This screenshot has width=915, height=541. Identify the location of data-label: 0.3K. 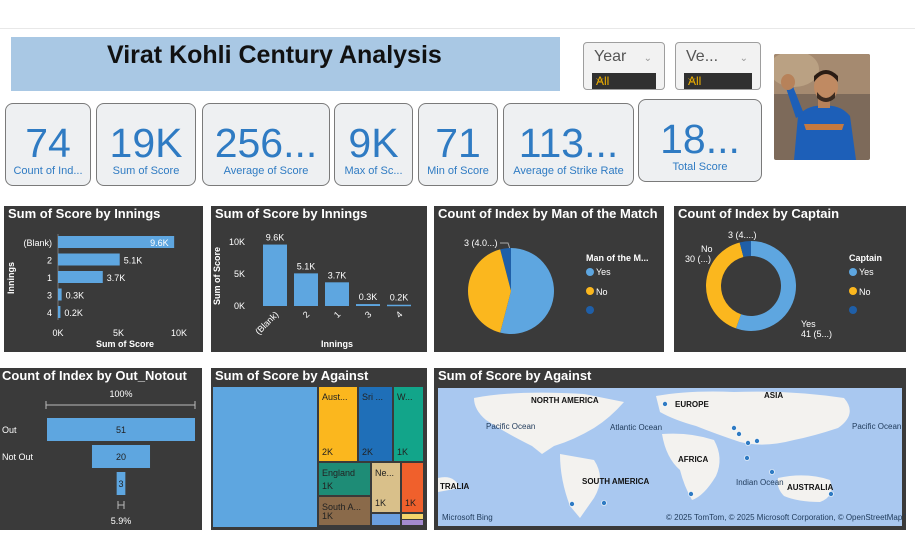
(75, 296).